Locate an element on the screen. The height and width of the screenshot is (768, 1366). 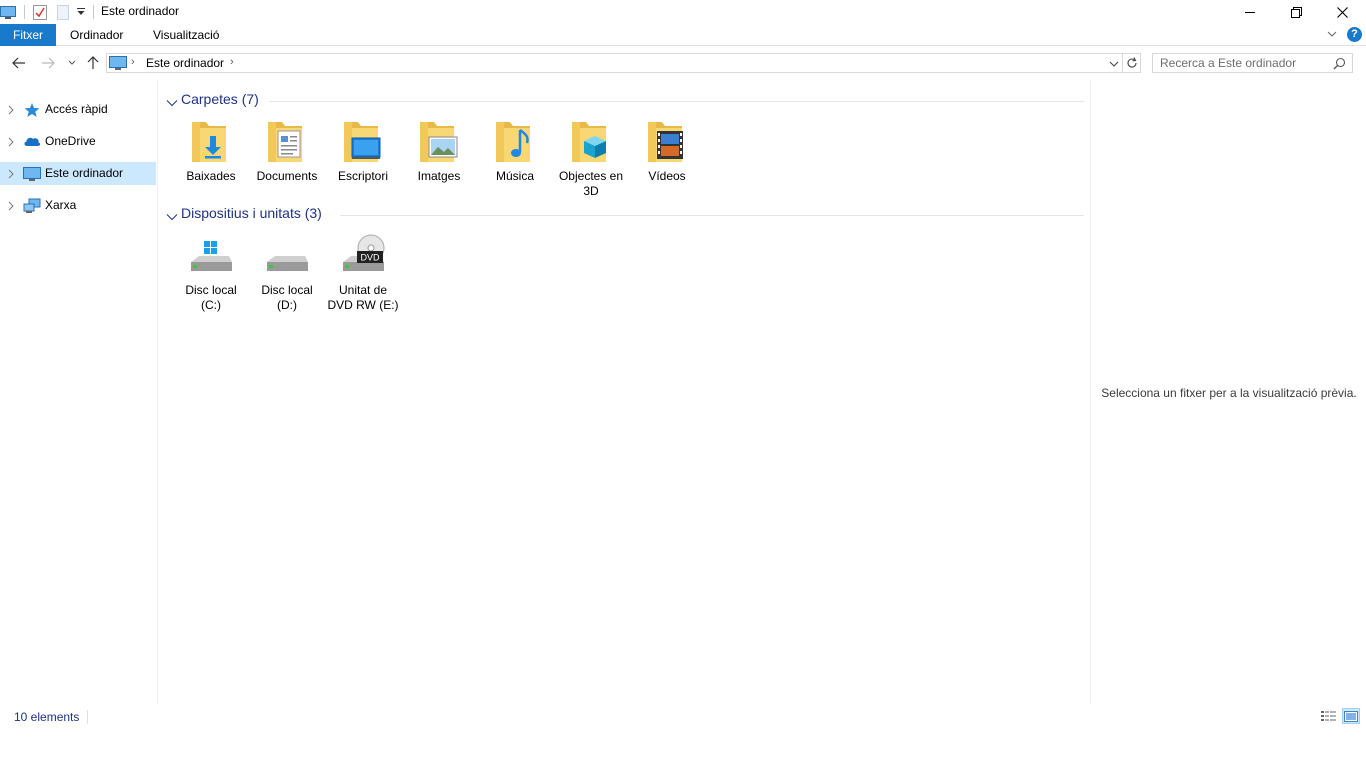
music-folder-icon is located at coordinates (515, 142).